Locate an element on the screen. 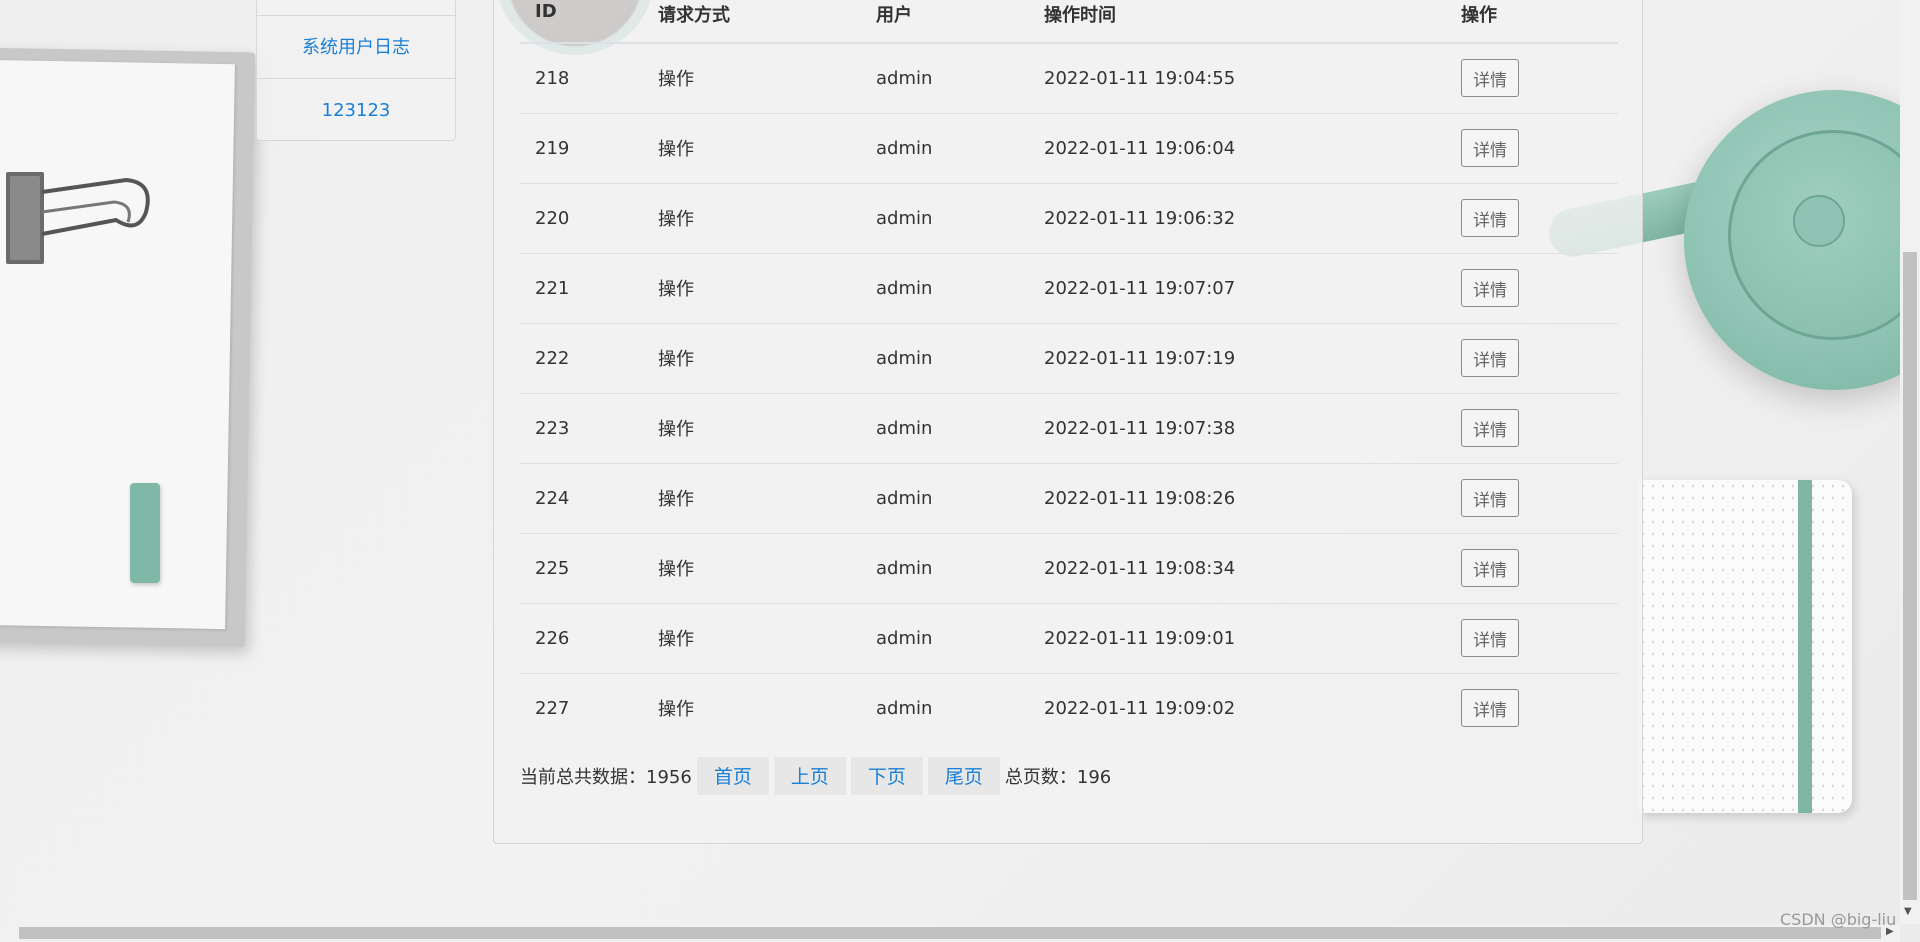 The image size is (1920, 942). table-row: 225 操作 admin 2022-01-11 19:08:34 详情 is located at coordinates (1069, 568).